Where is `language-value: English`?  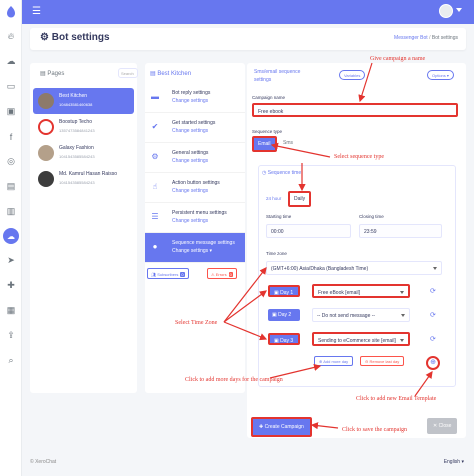 language-value: English is located at coordinates (452, 462).